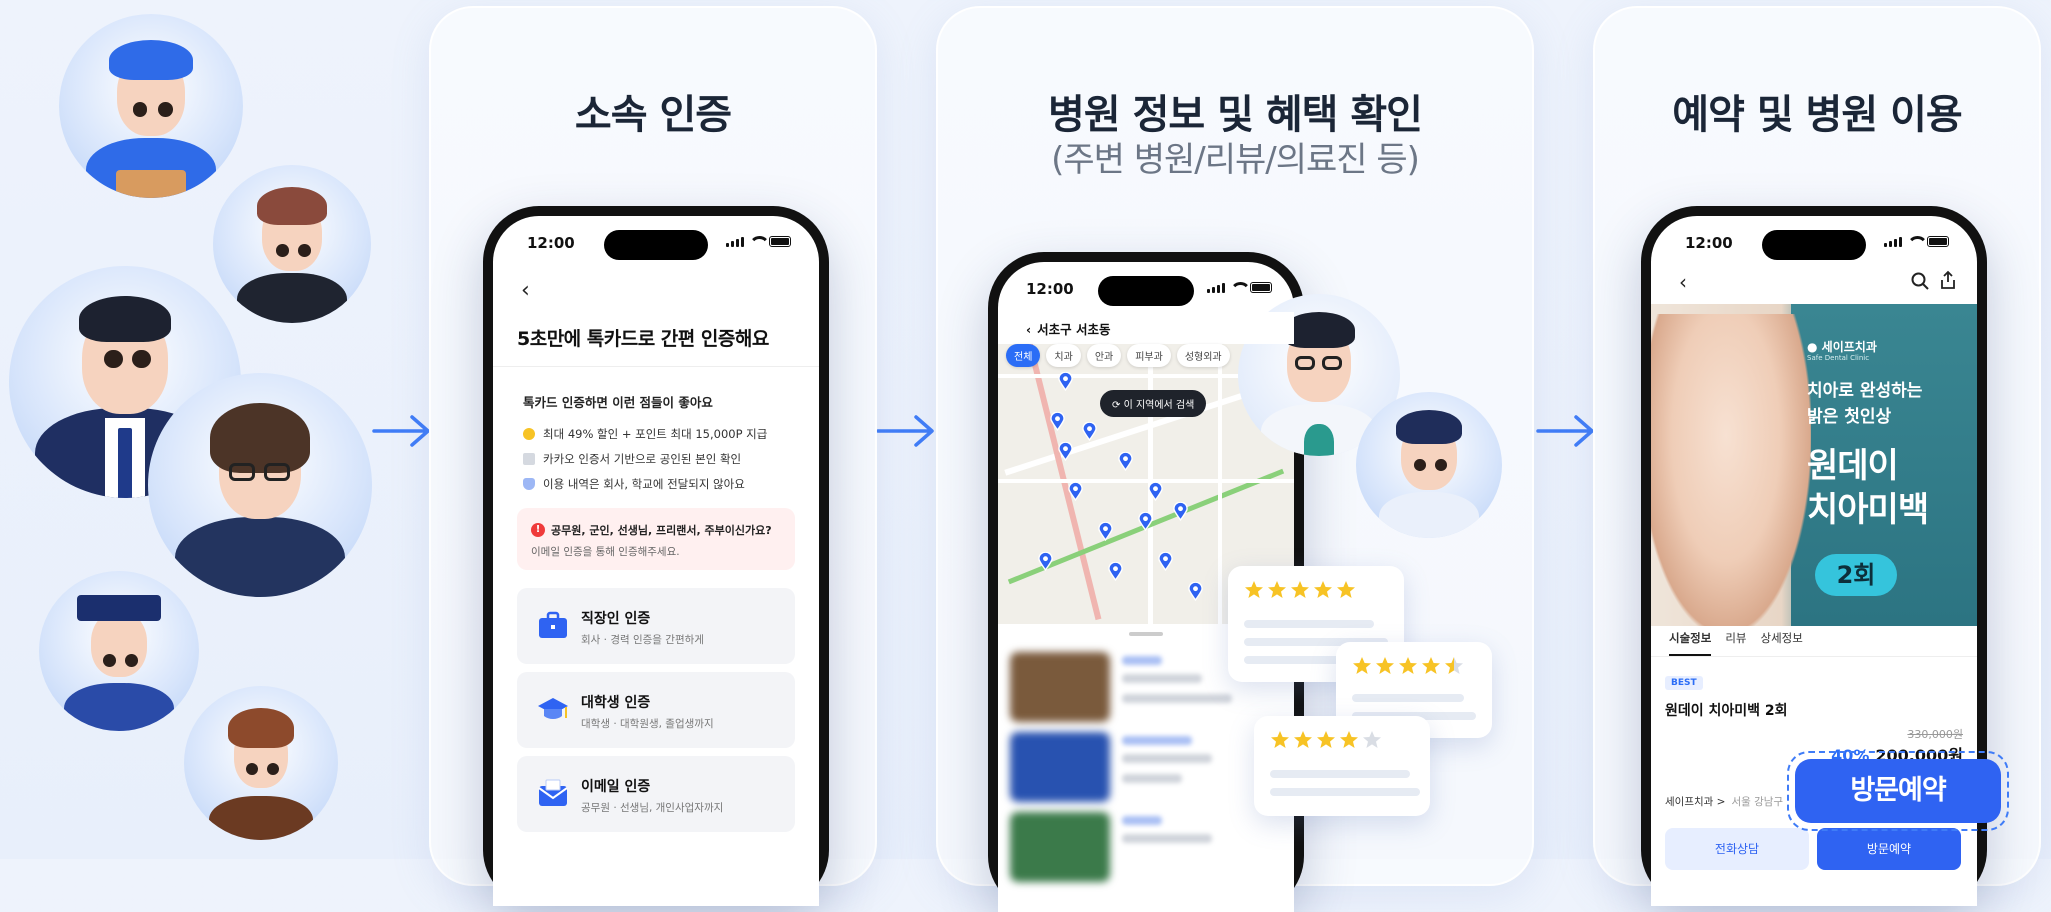  What do you see at coordinates (1782, 643) in the screenshot?
I see `tab-details: 상세정보` at bounding box center [1782, 643].